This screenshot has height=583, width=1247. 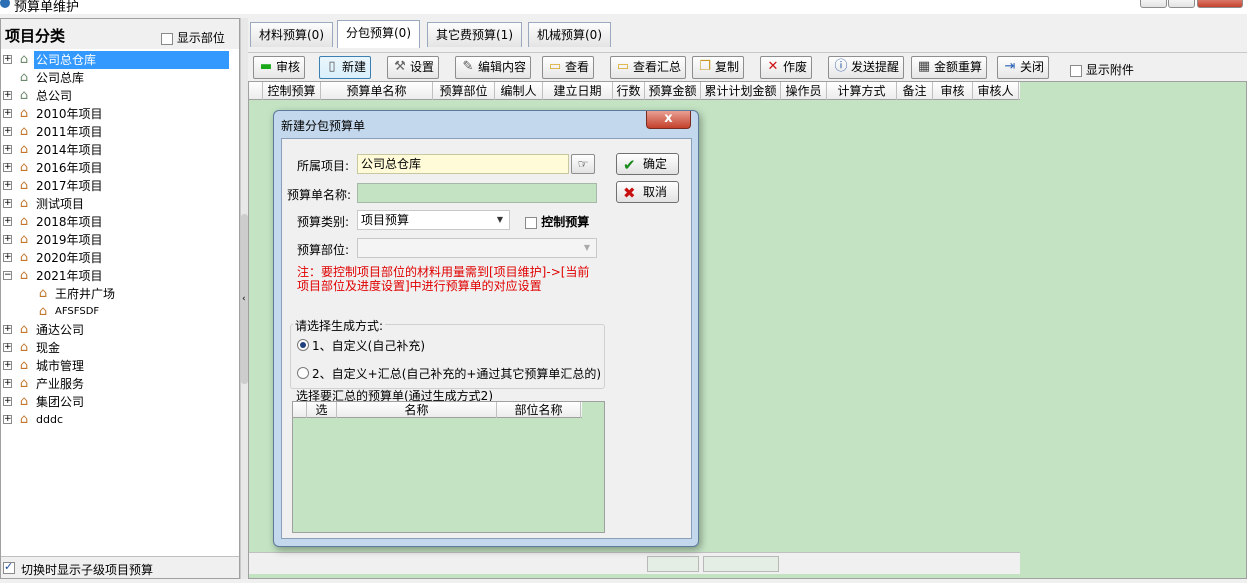 I want to click on option-custom-summary-radio, so click(x=303, y=373).